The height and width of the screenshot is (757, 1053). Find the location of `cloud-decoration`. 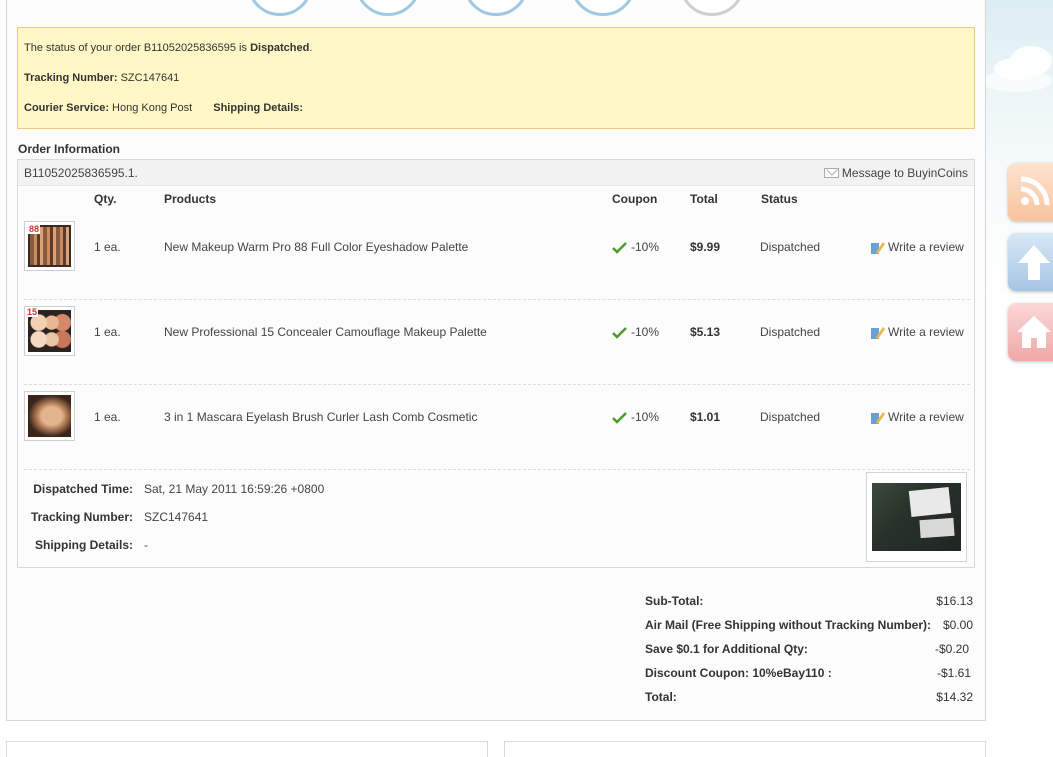

cloud-decoration is located at coordinates (1017, 81).